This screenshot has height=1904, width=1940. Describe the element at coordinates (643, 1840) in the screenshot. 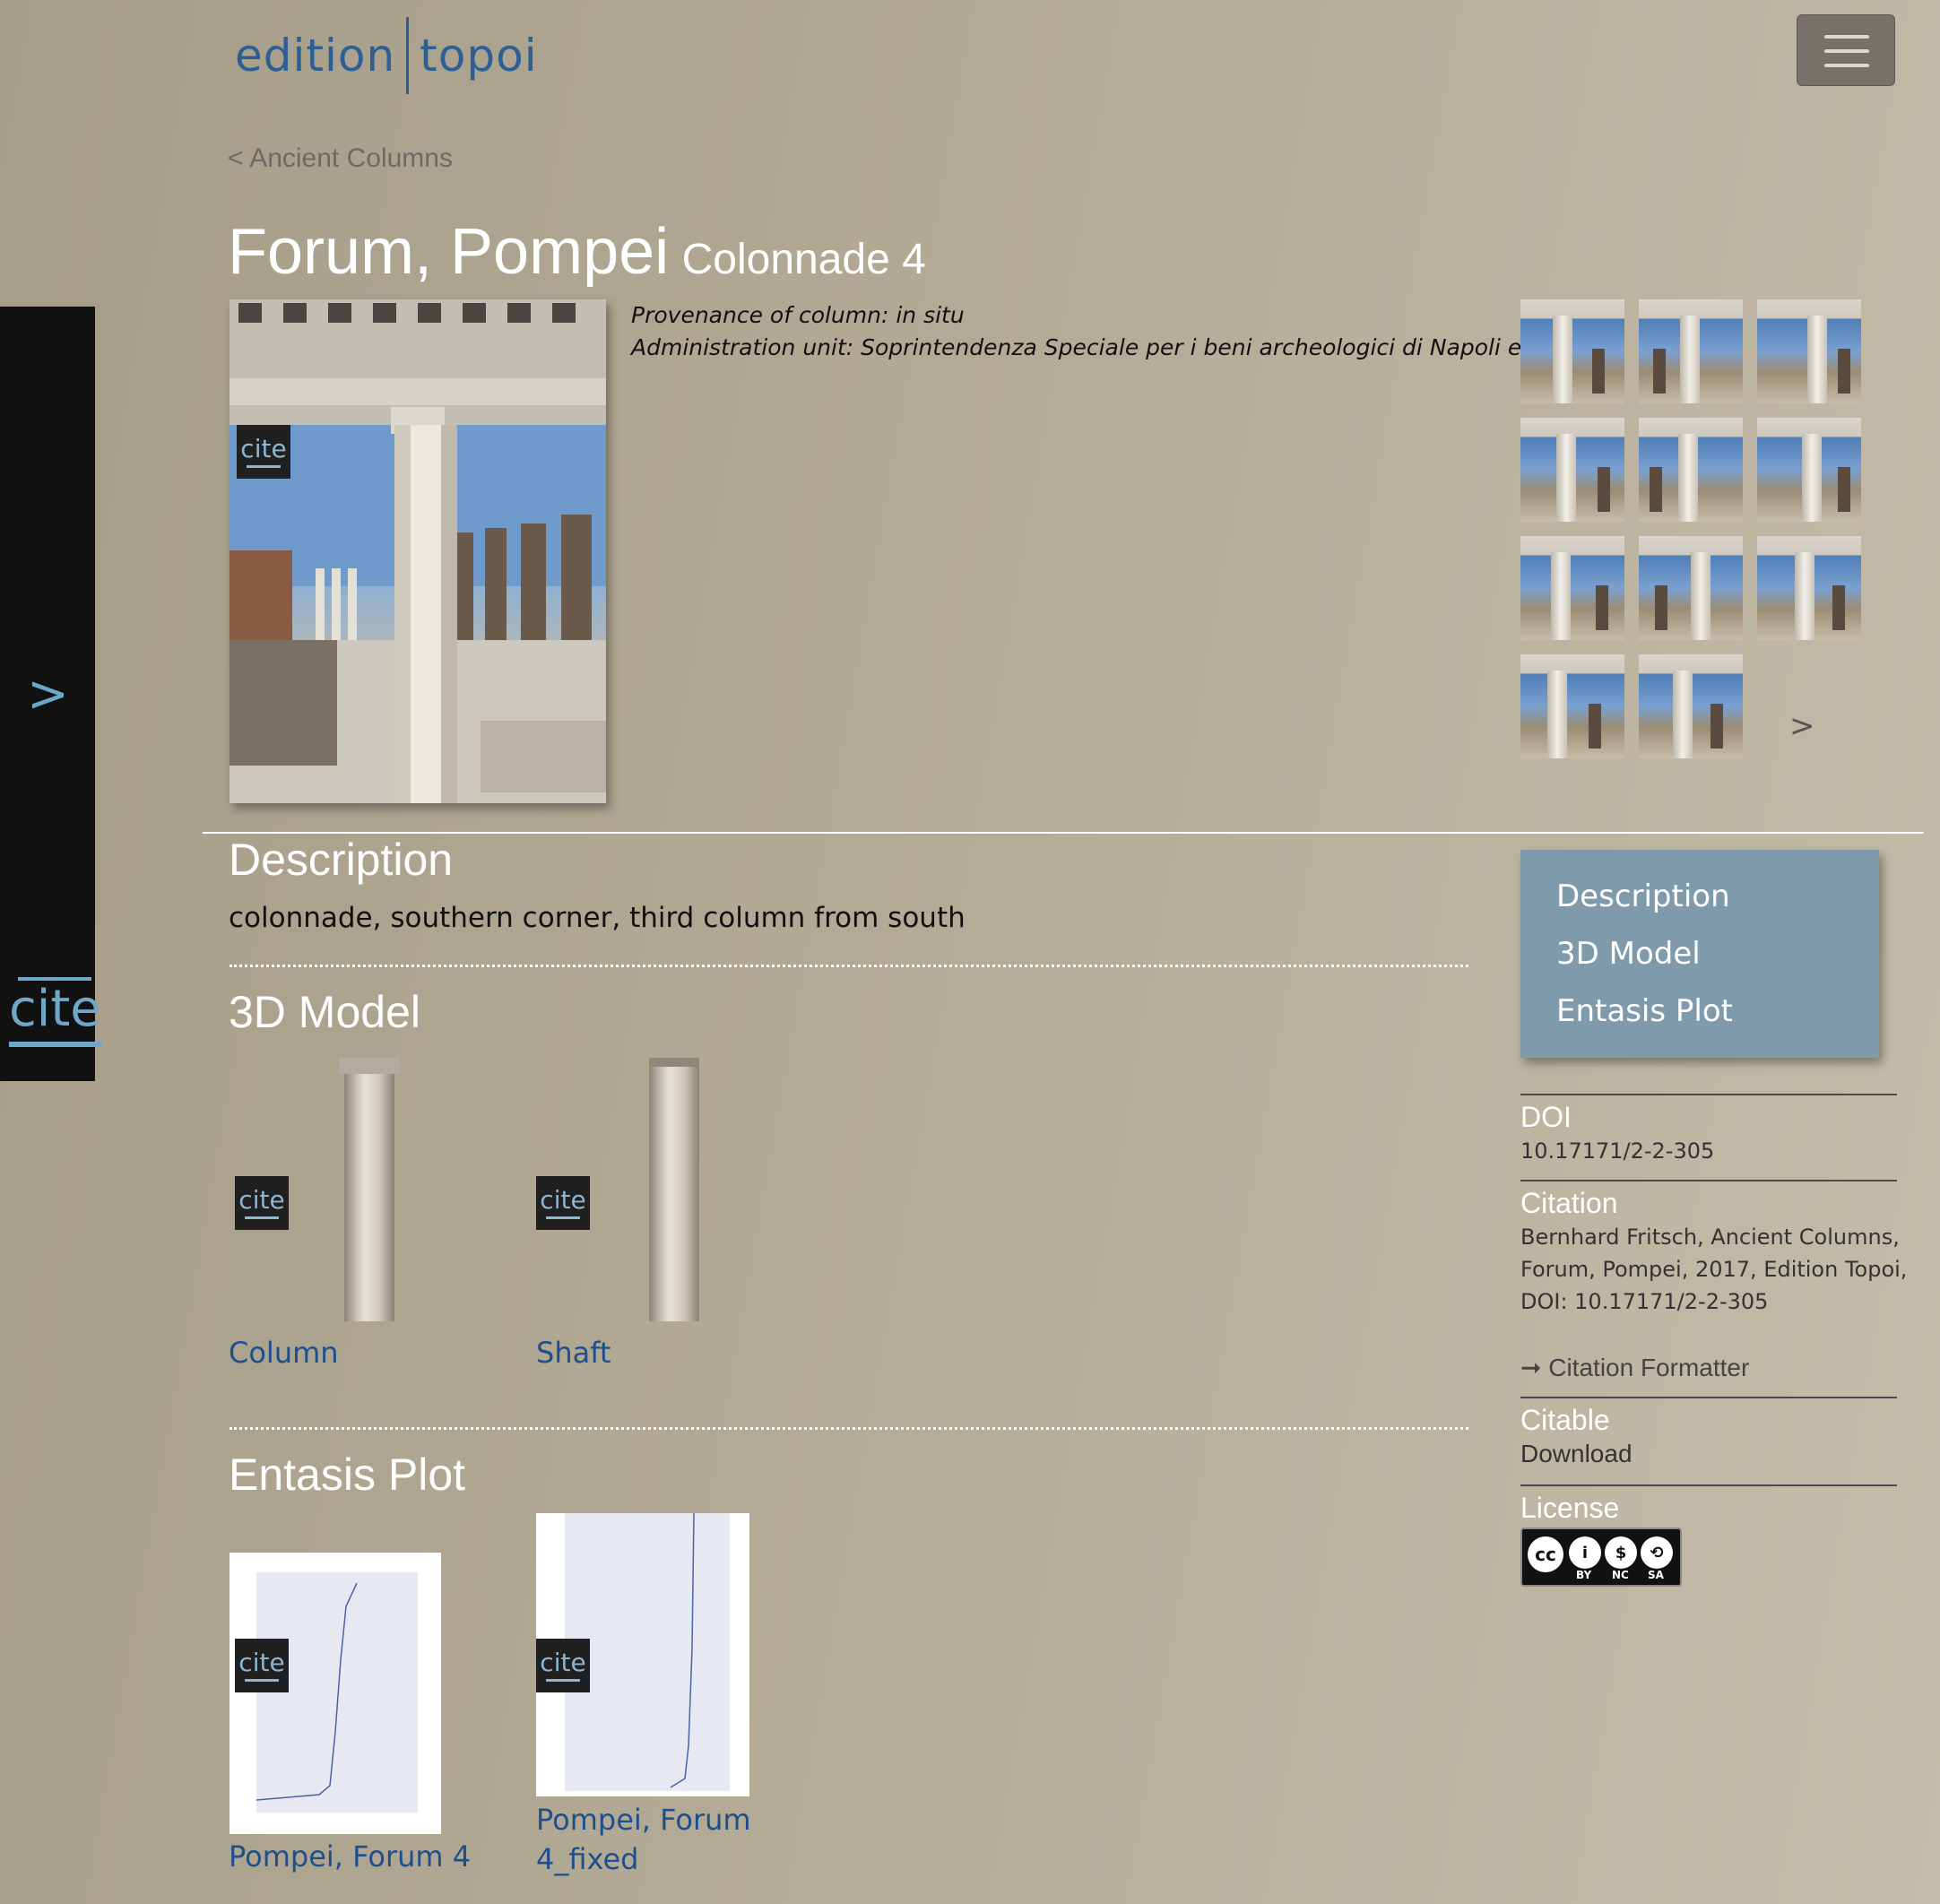

I see `entasis-plot-link-2: Pompei, Forum 4_fixed` at that location.